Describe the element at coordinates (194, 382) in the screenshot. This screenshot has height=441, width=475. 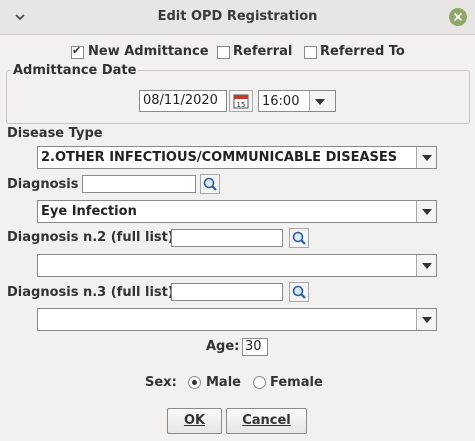
I see `sex-male-radio` at that location.